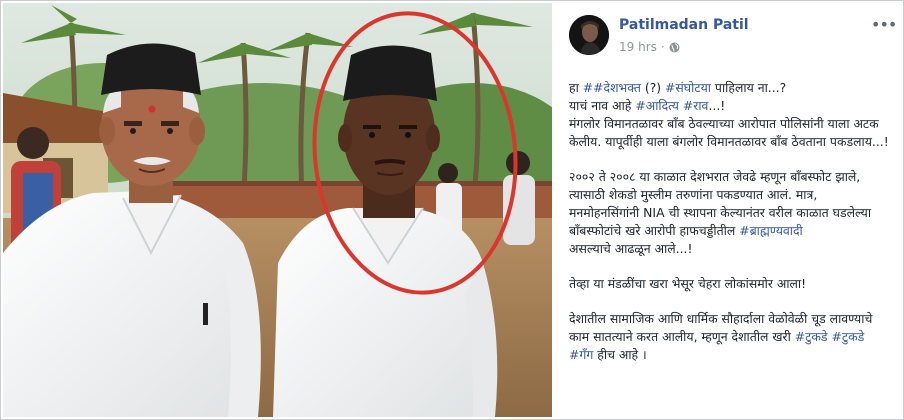 This screenshot has width=904, height=420. Describe the element at coordinates (653, 87) in the screenshot. I see `text-run: (?)` at that location.